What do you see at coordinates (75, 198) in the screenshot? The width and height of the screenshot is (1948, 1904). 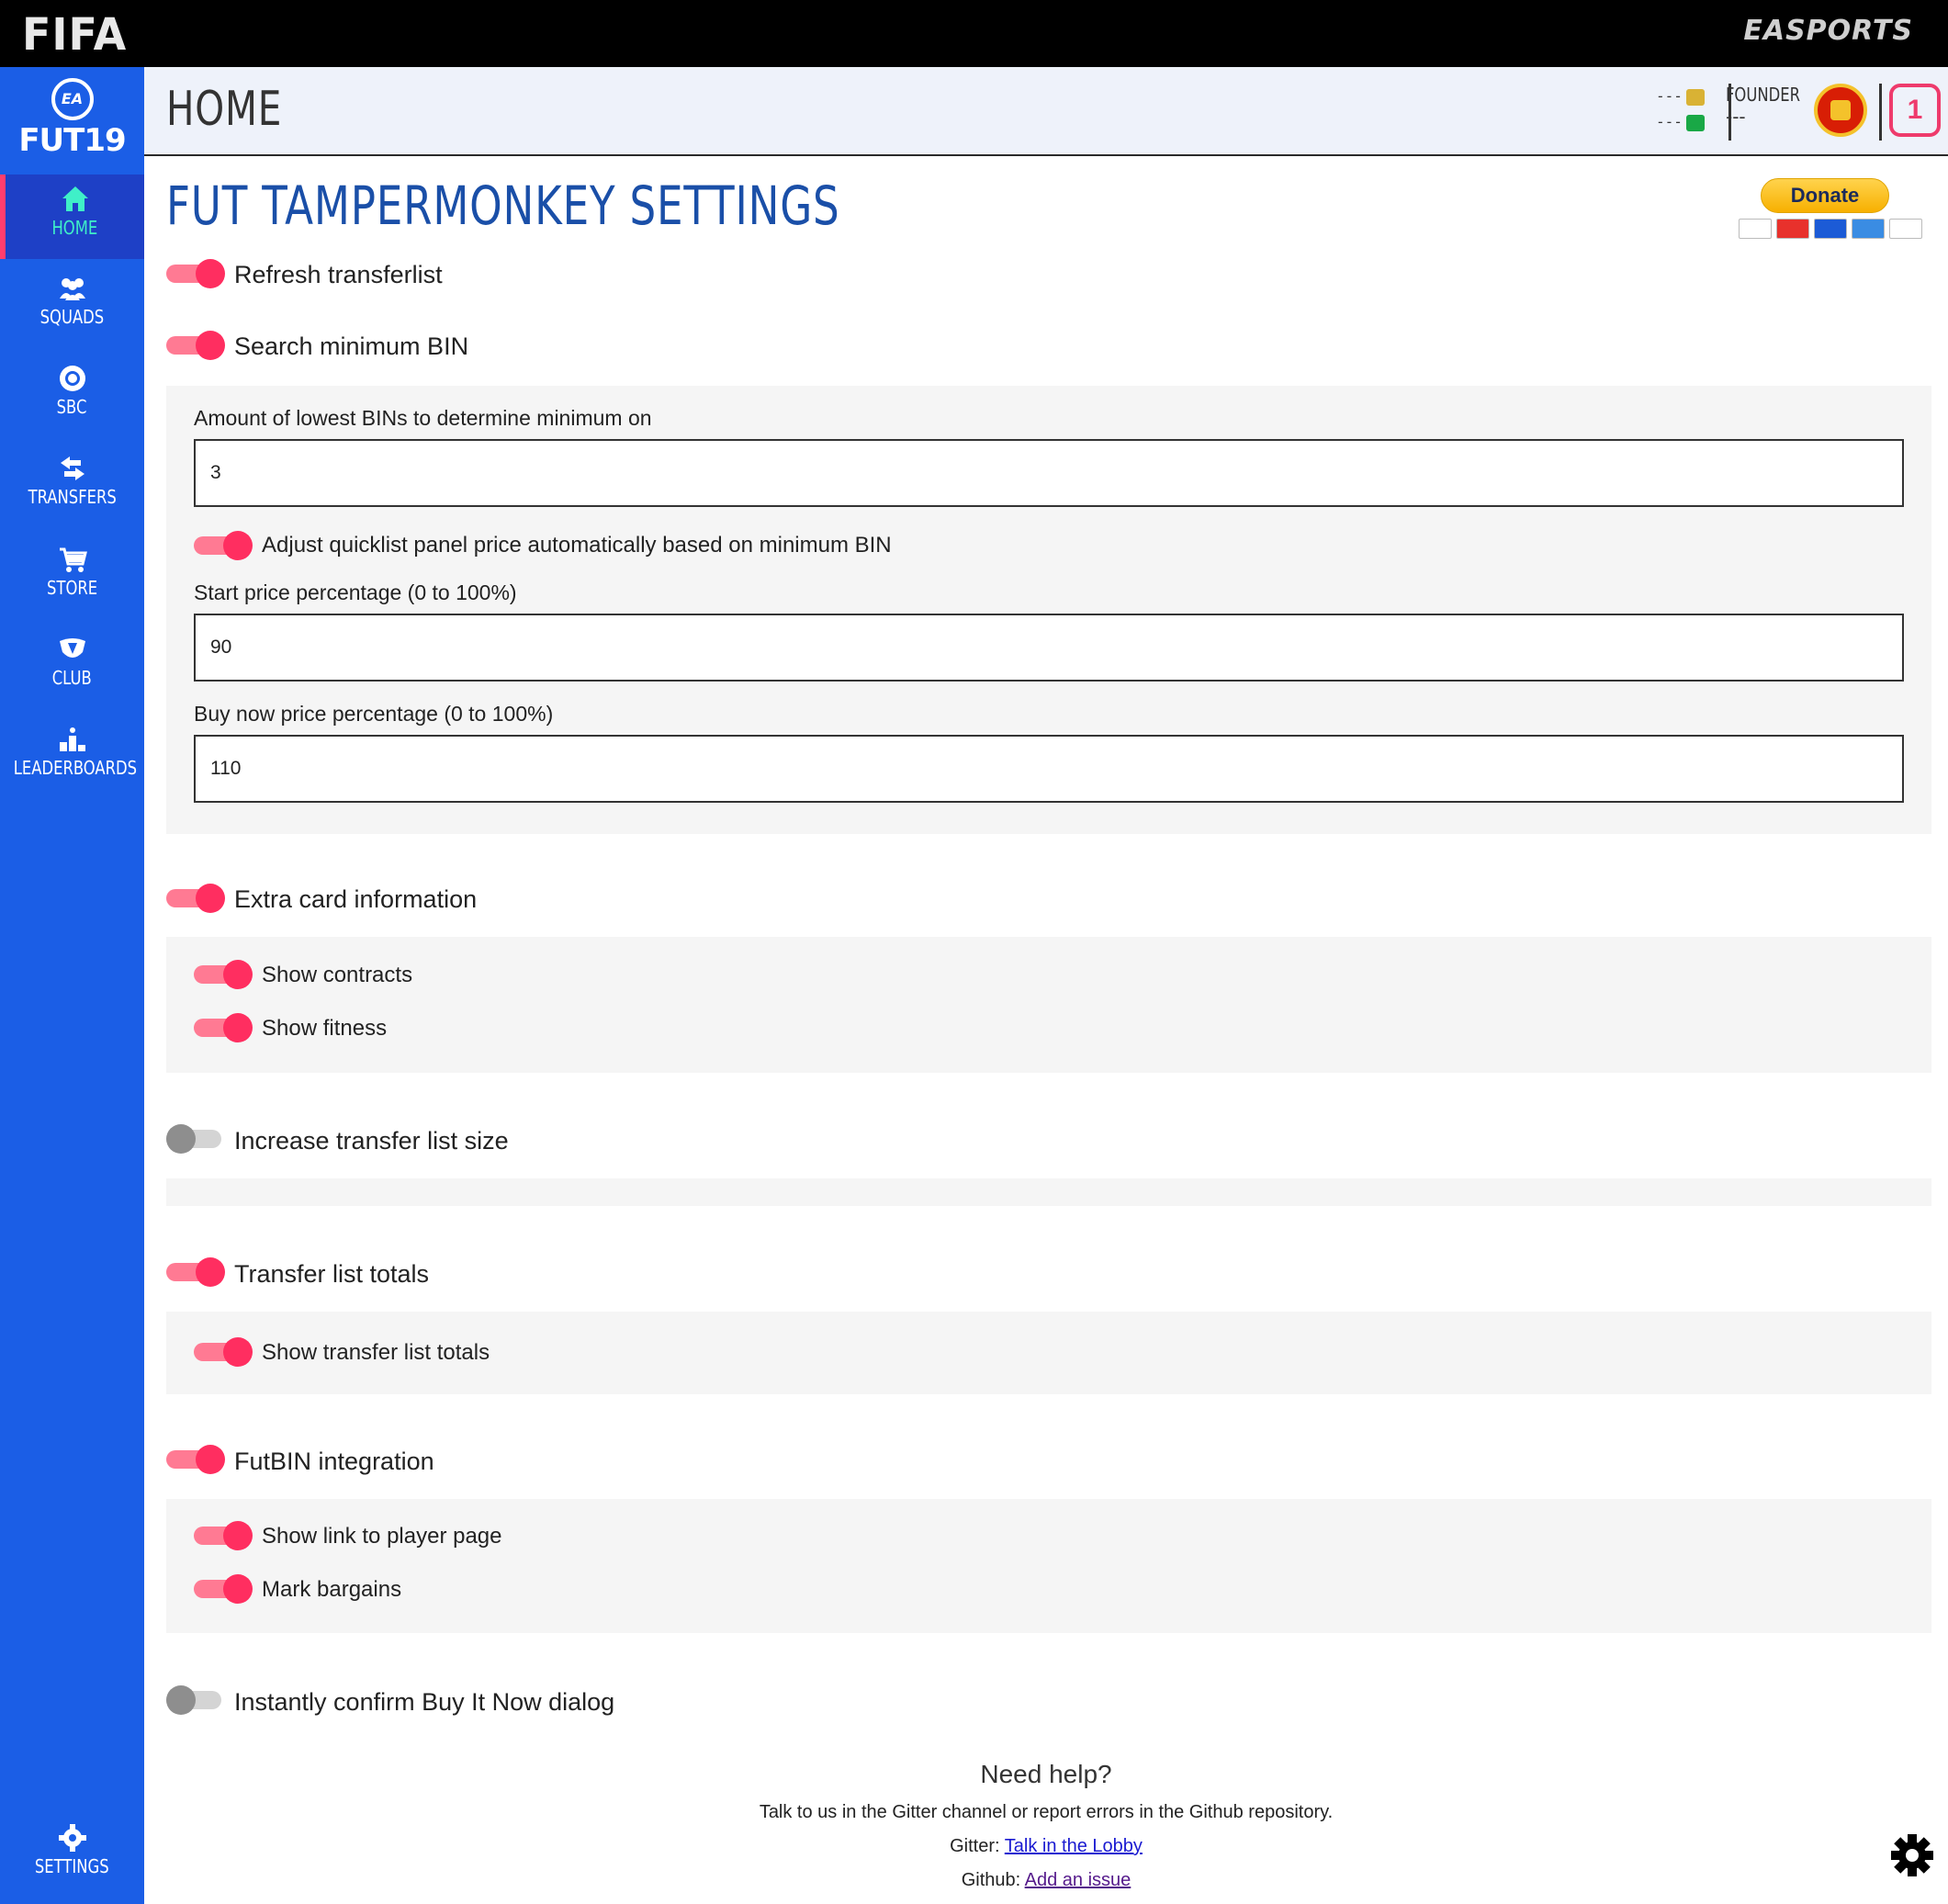 I see `home-icon` at bounding box center [75, 198].